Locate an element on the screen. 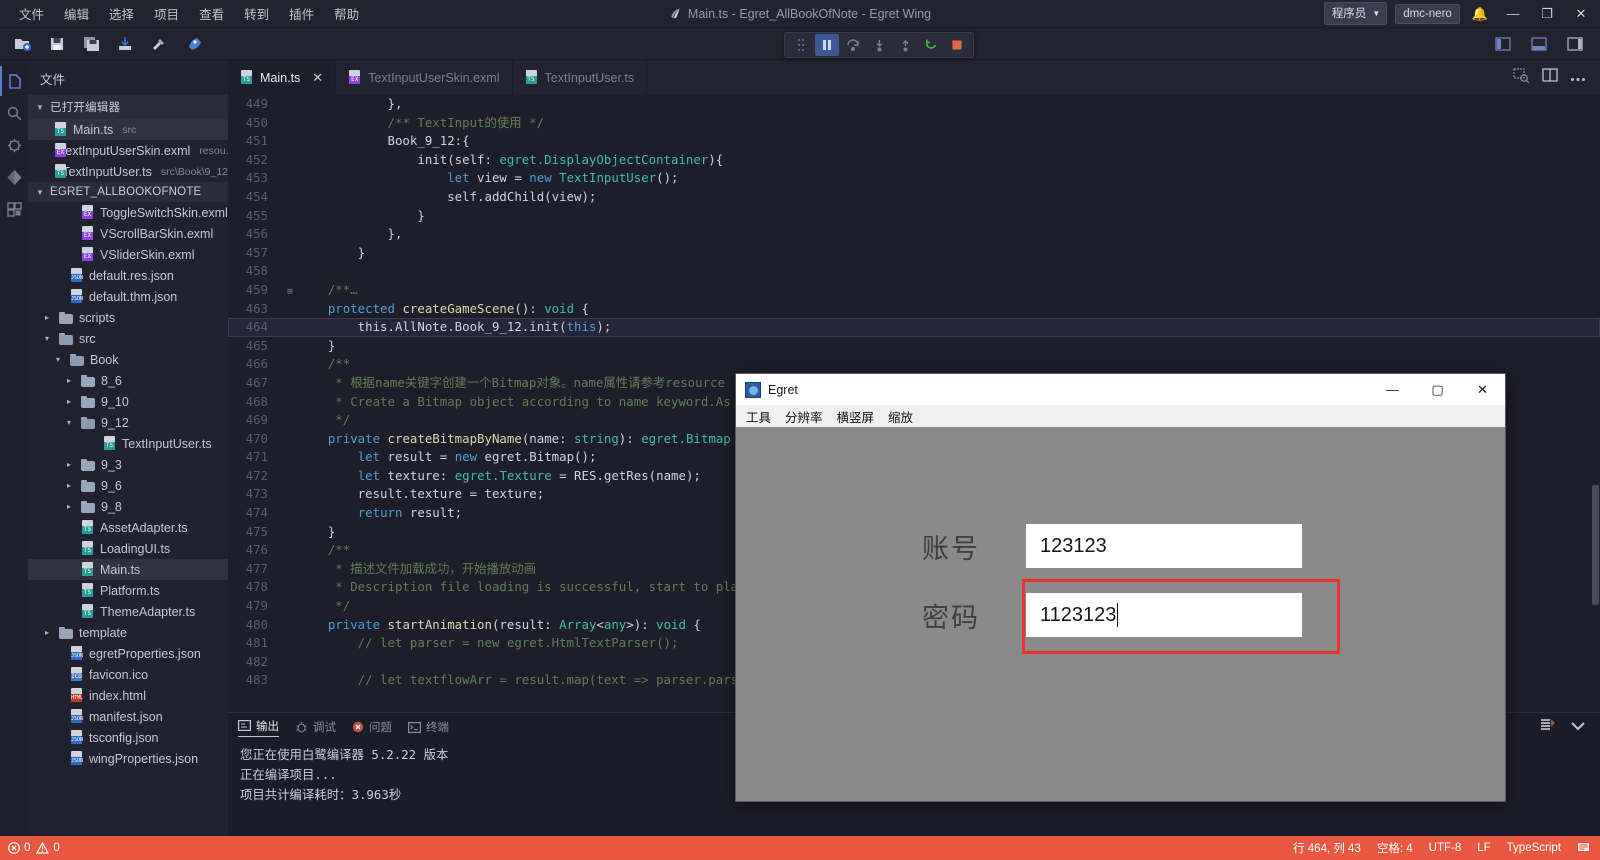 The image size is (1600, 860). debug-restart-button is located at coordinates (931, 45).